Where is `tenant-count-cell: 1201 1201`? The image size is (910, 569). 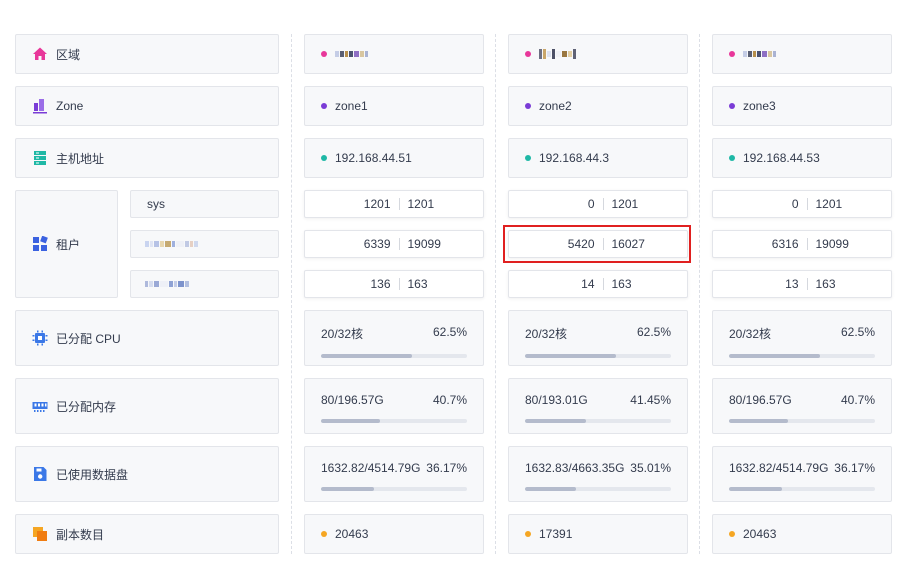
tenant-count-cell: 1201 1201 is located at coordinates (394, 204).